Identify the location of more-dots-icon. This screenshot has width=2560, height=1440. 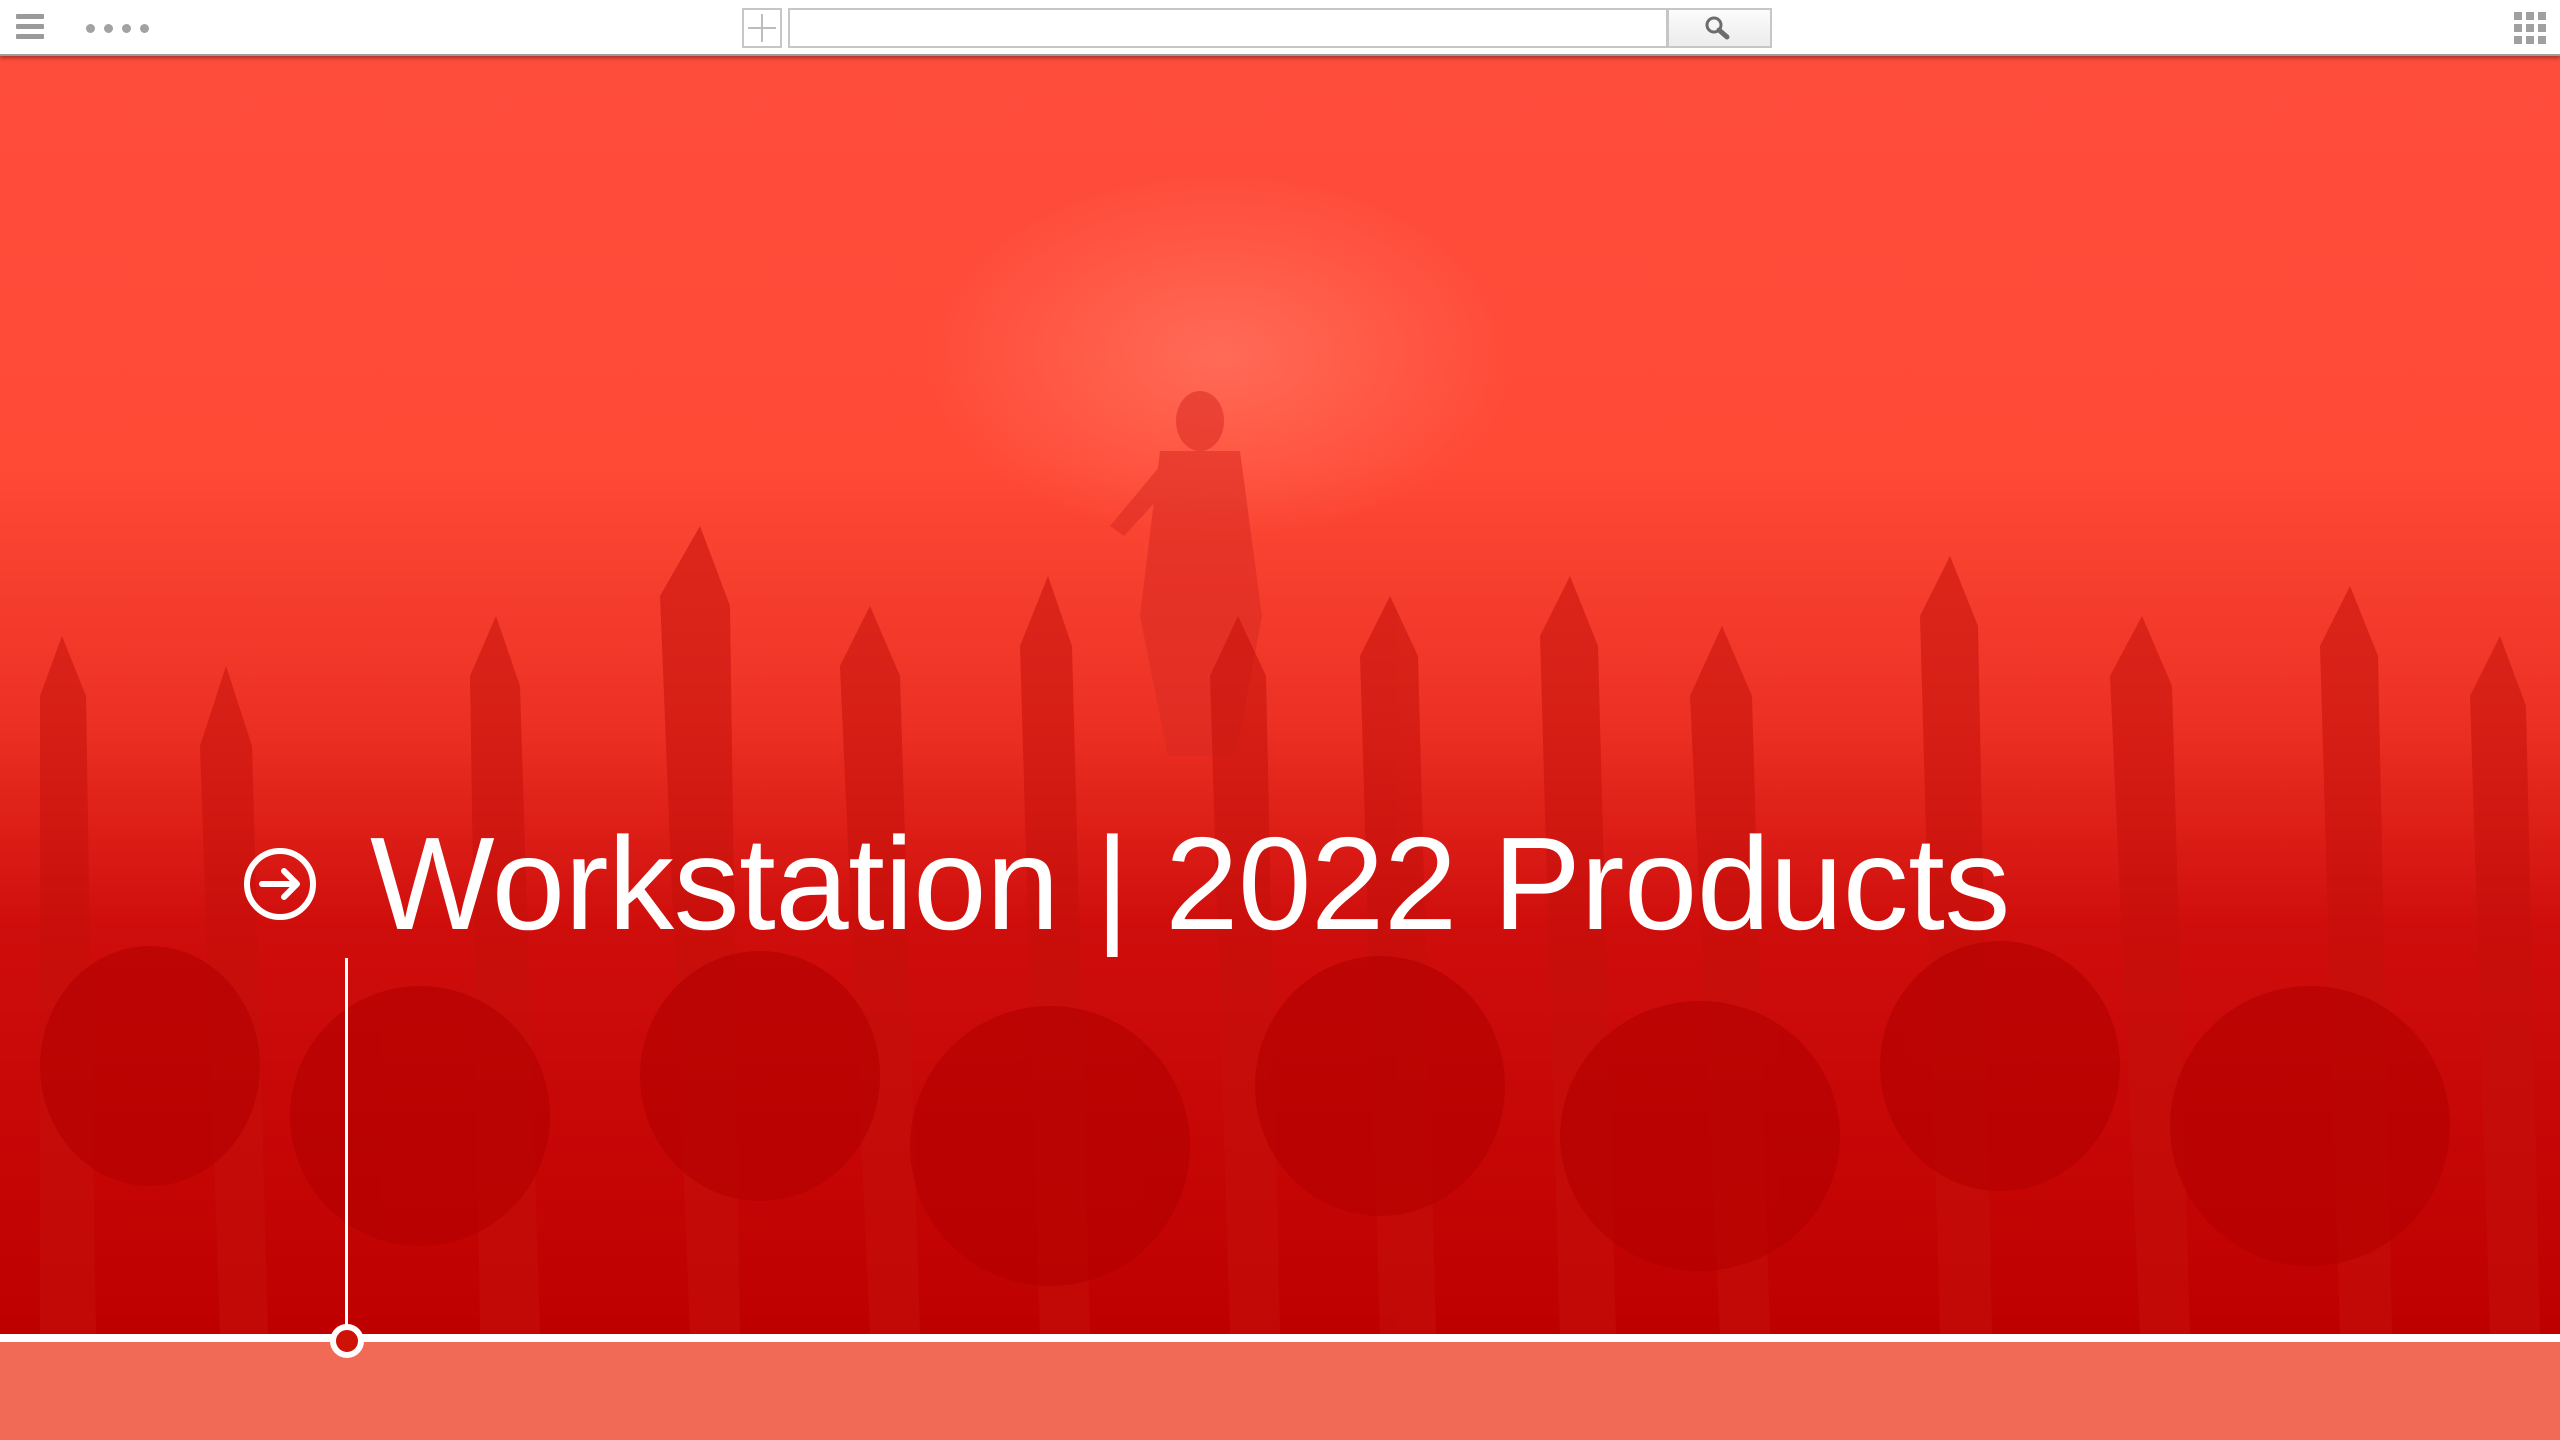
(119, 29).